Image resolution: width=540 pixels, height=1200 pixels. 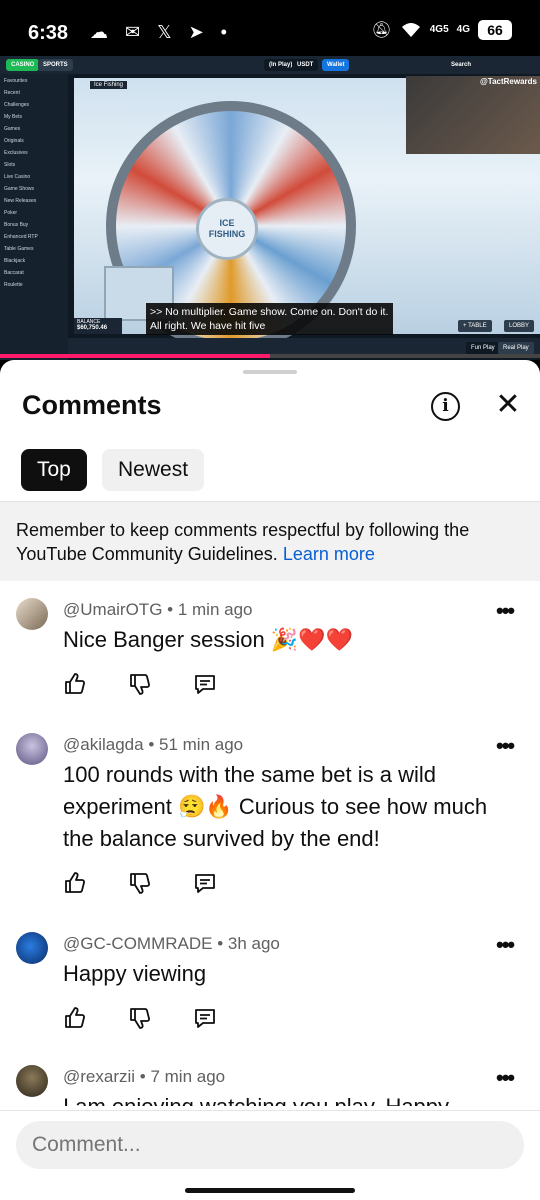 What do you see at coordinates (336, 65) in the screenshot?
I see `wallet-button: Wallet` at bounding box center [336, 65].